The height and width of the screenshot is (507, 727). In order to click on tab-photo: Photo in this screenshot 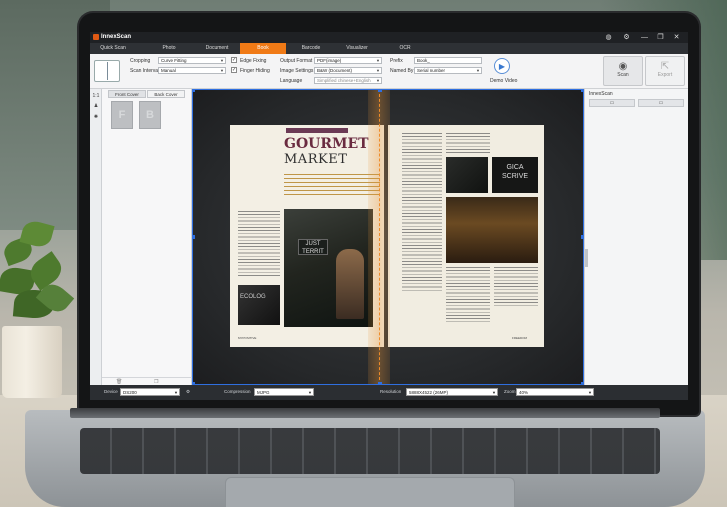, I will do `click(169, 48)`.